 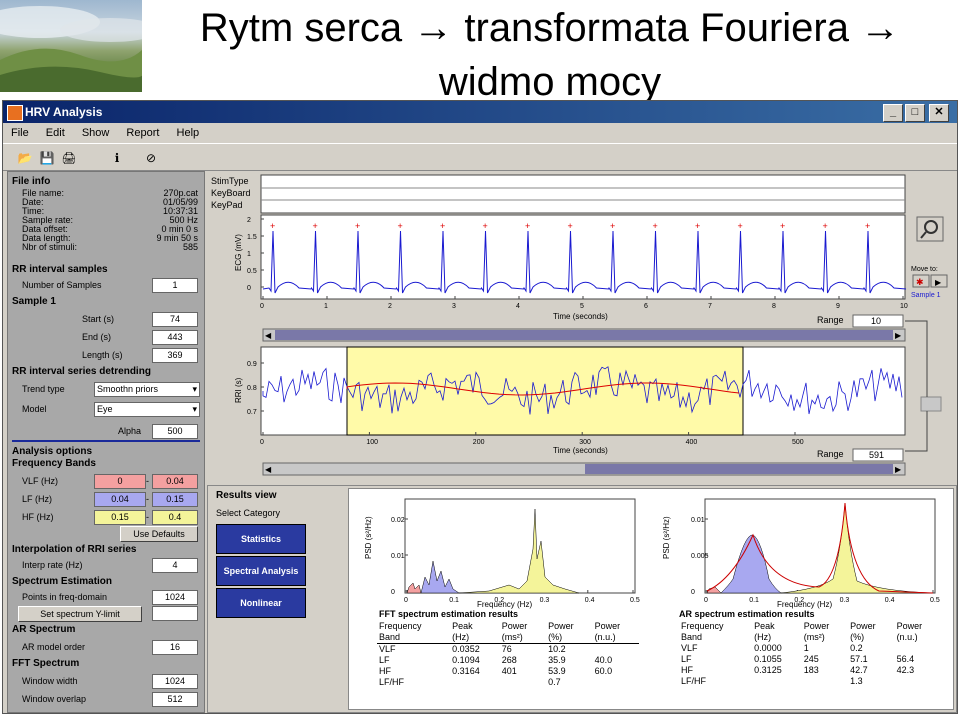 What do you see at coordinates (130, 431) in the screenshot?
I see `alpha-label: Alpha` at bounding box center [130, 431].